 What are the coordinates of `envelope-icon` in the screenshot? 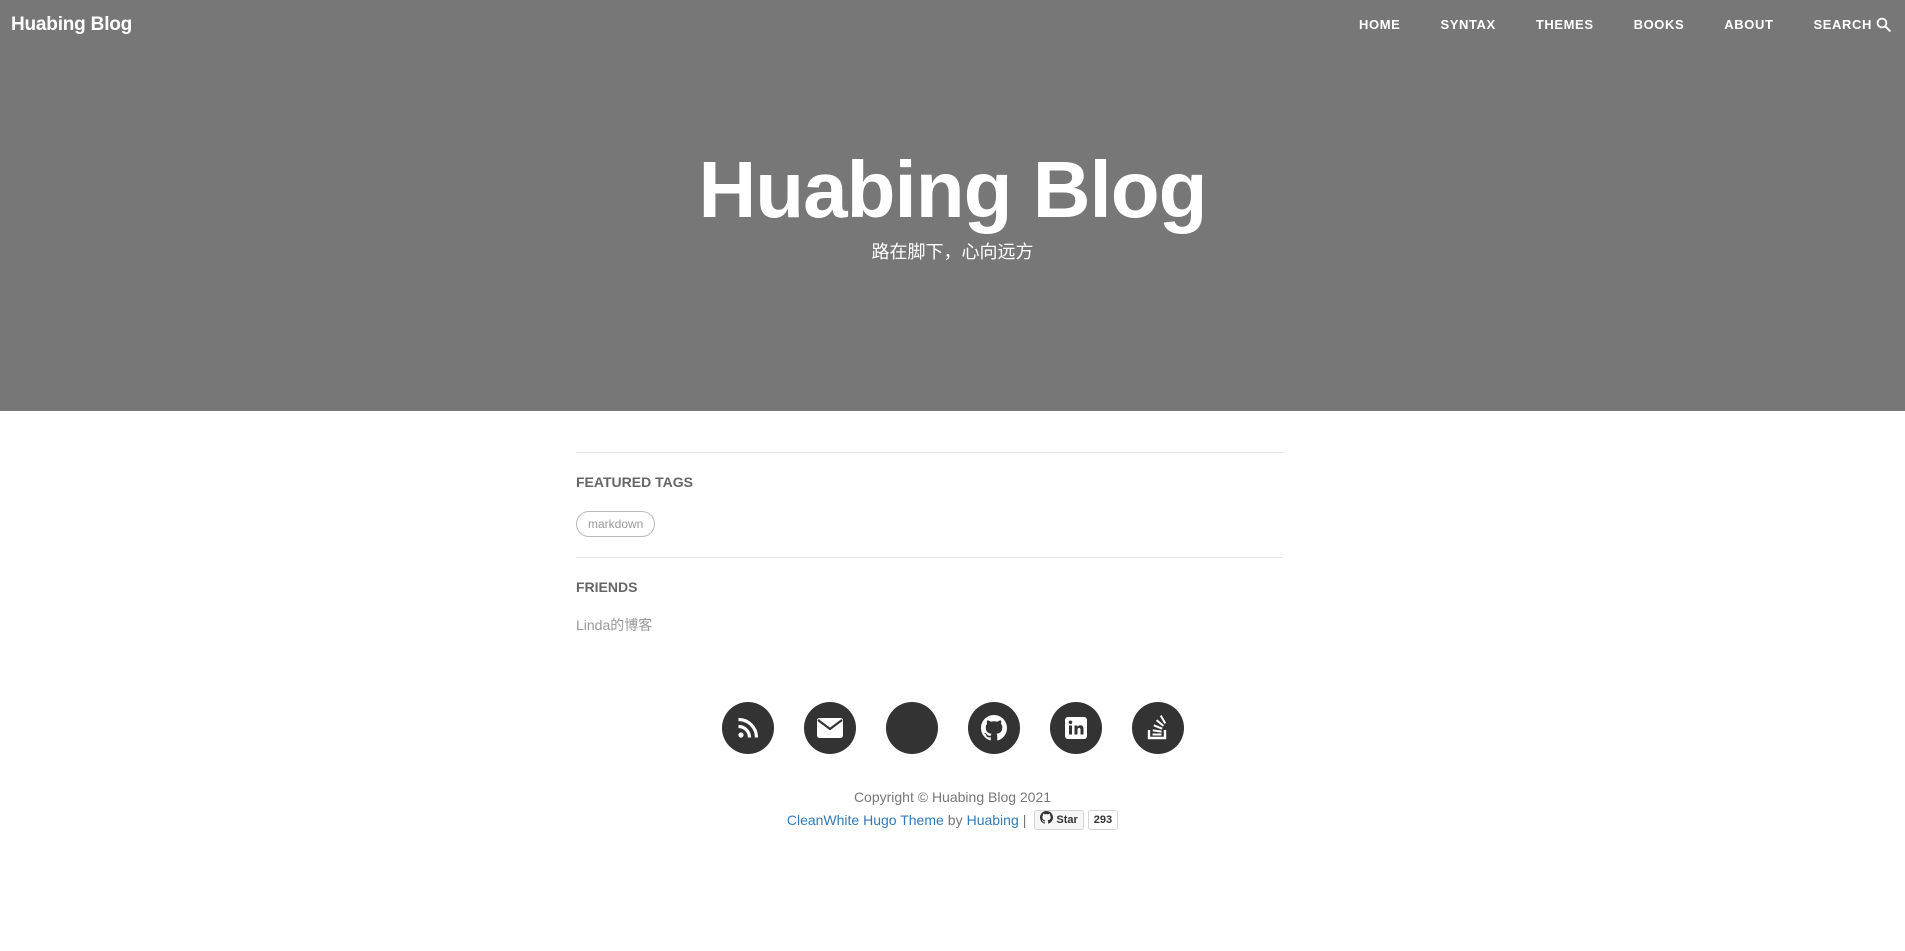 It's located at (830, 728).